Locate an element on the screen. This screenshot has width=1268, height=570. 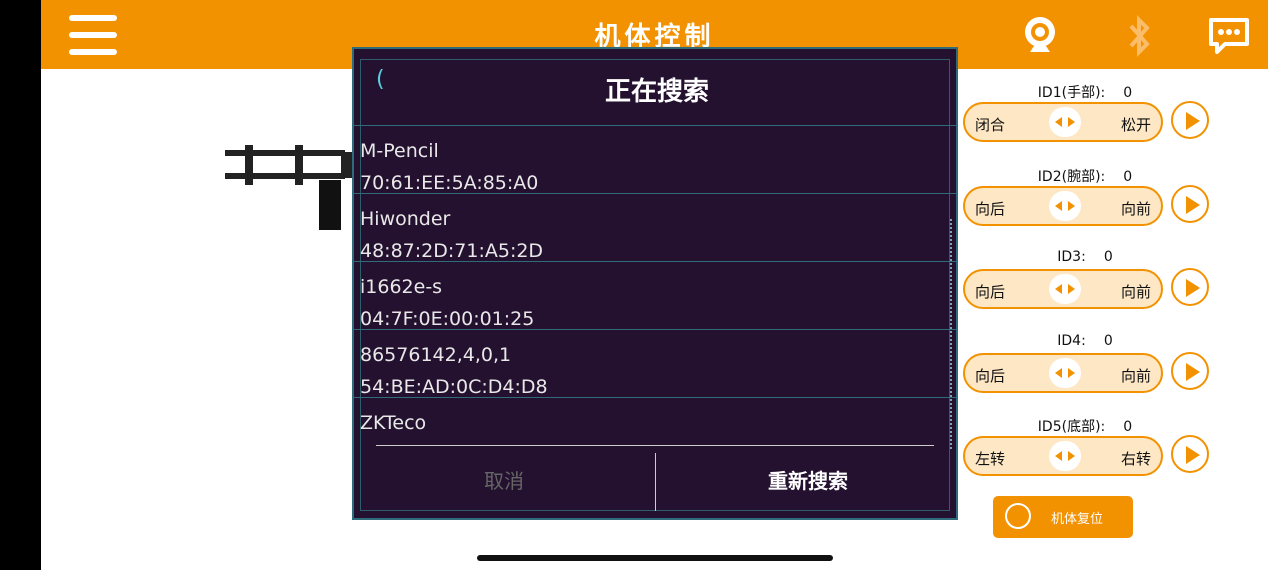
servo-control-id2: ID2(腕部): 0 向后 向前 is located at coordinates (1091, 201).